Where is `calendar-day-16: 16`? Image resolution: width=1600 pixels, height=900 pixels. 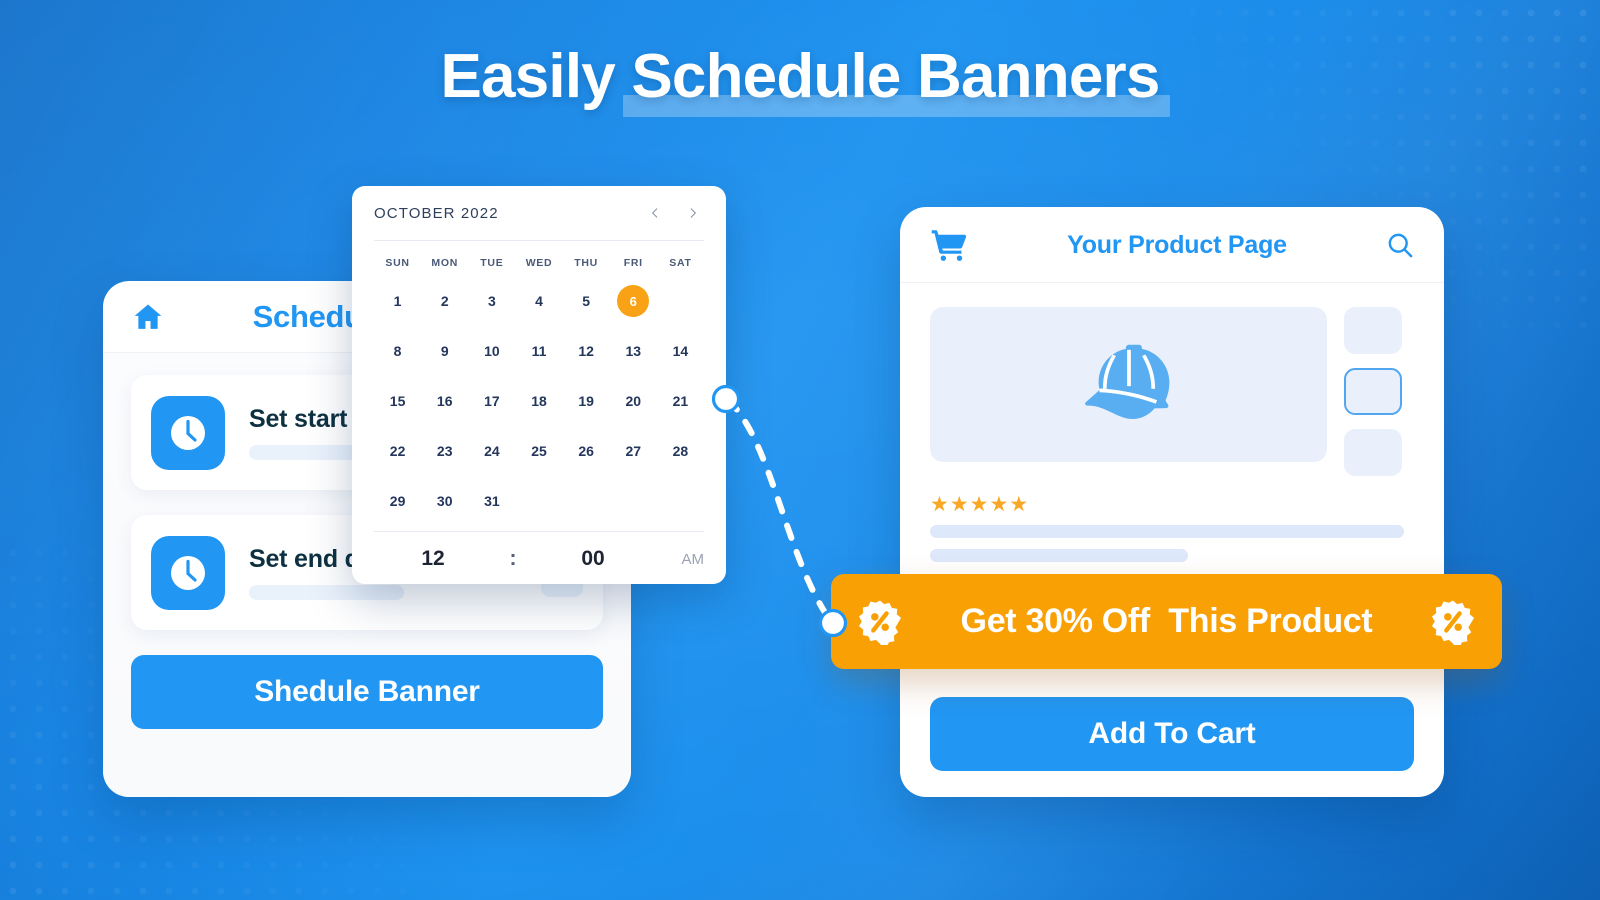
calendar-day-16: 16 is located at coordinates (444, 401).